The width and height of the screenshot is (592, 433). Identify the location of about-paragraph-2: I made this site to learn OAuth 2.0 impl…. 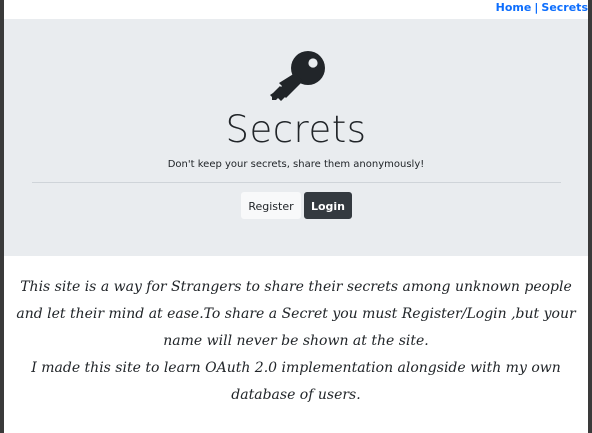
(296, 381).